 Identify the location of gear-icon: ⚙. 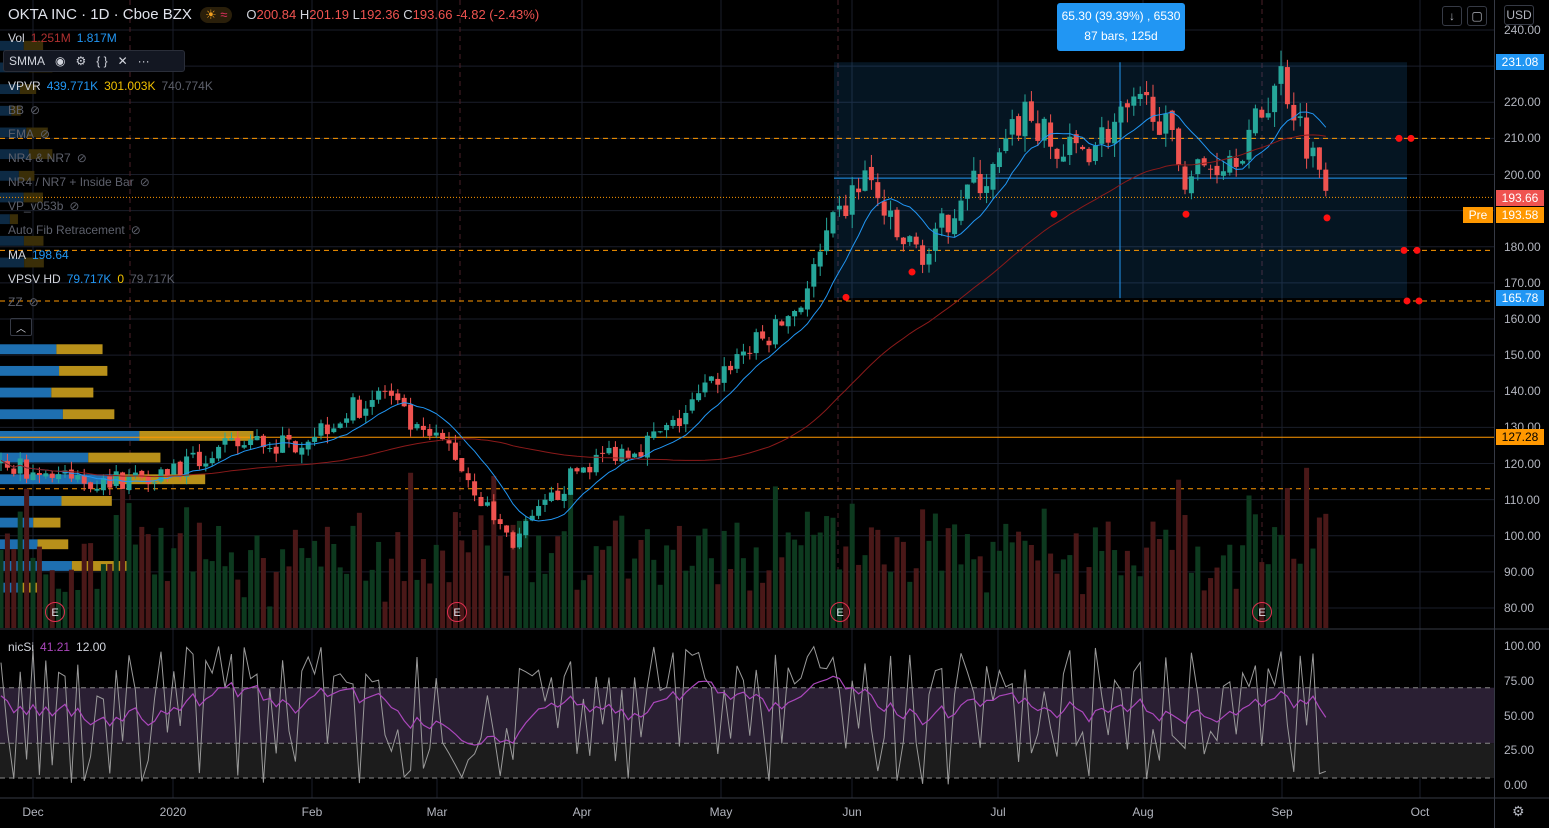
(80, 61).